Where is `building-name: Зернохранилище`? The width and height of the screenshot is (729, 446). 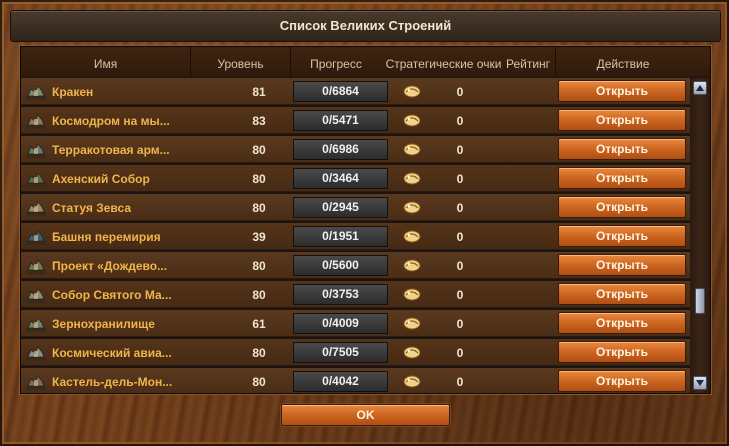
building-name: Зернохранилище is located at coordinates (132, 324).